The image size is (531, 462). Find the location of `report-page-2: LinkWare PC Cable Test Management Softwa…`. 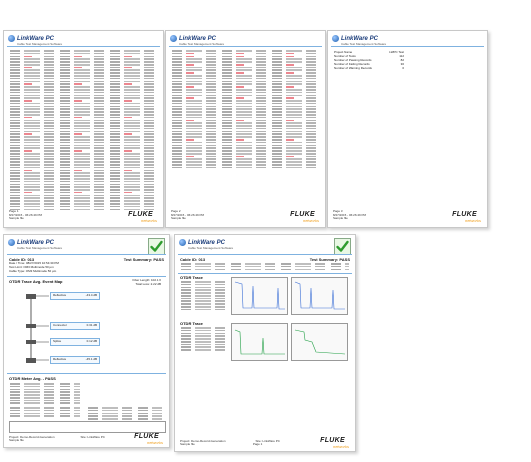

report-page-2: LinkWare PC Cable Test Management Softwa… is located at coordinates (245, 129).